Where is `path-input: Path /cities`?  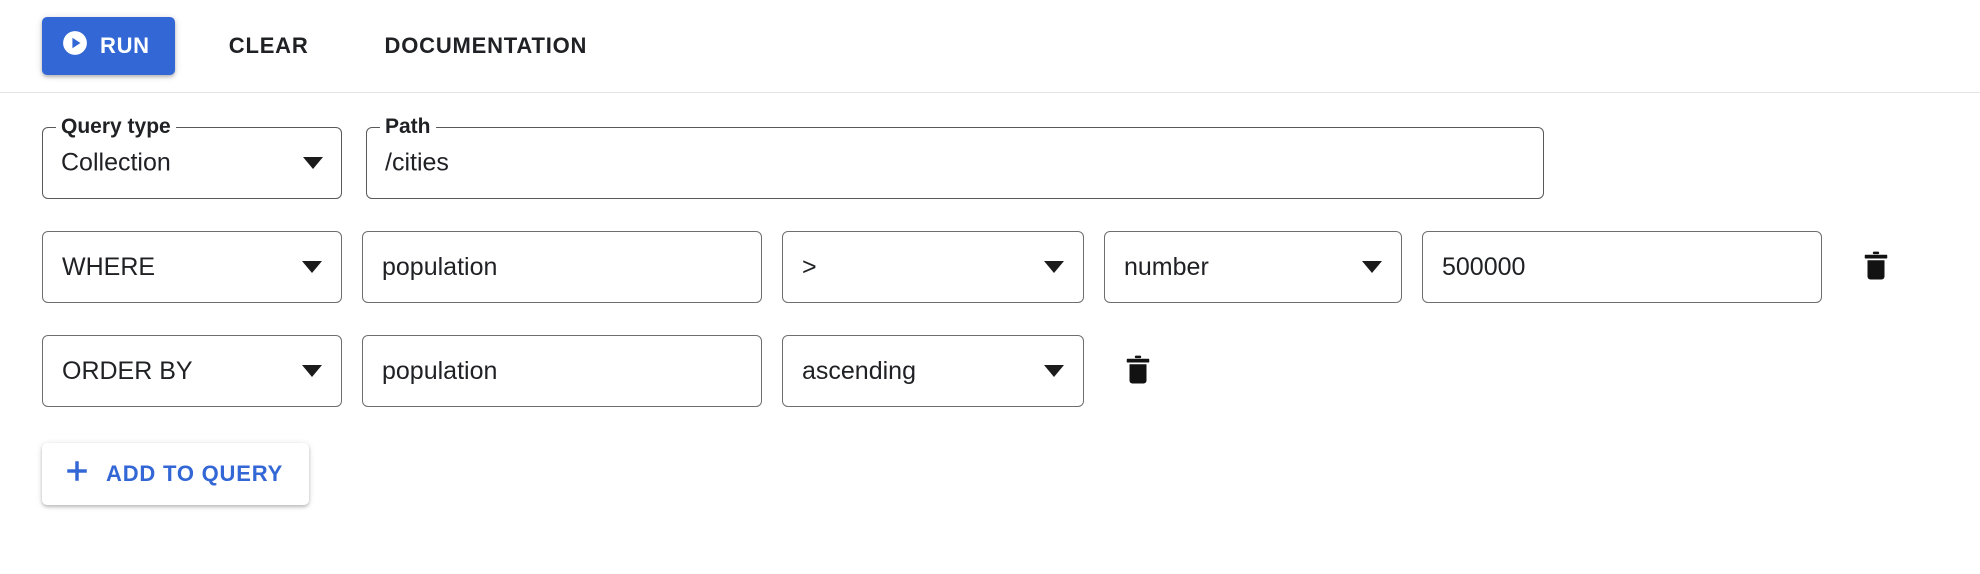 path-input: Path /cities is located at coordinates (955, 157).